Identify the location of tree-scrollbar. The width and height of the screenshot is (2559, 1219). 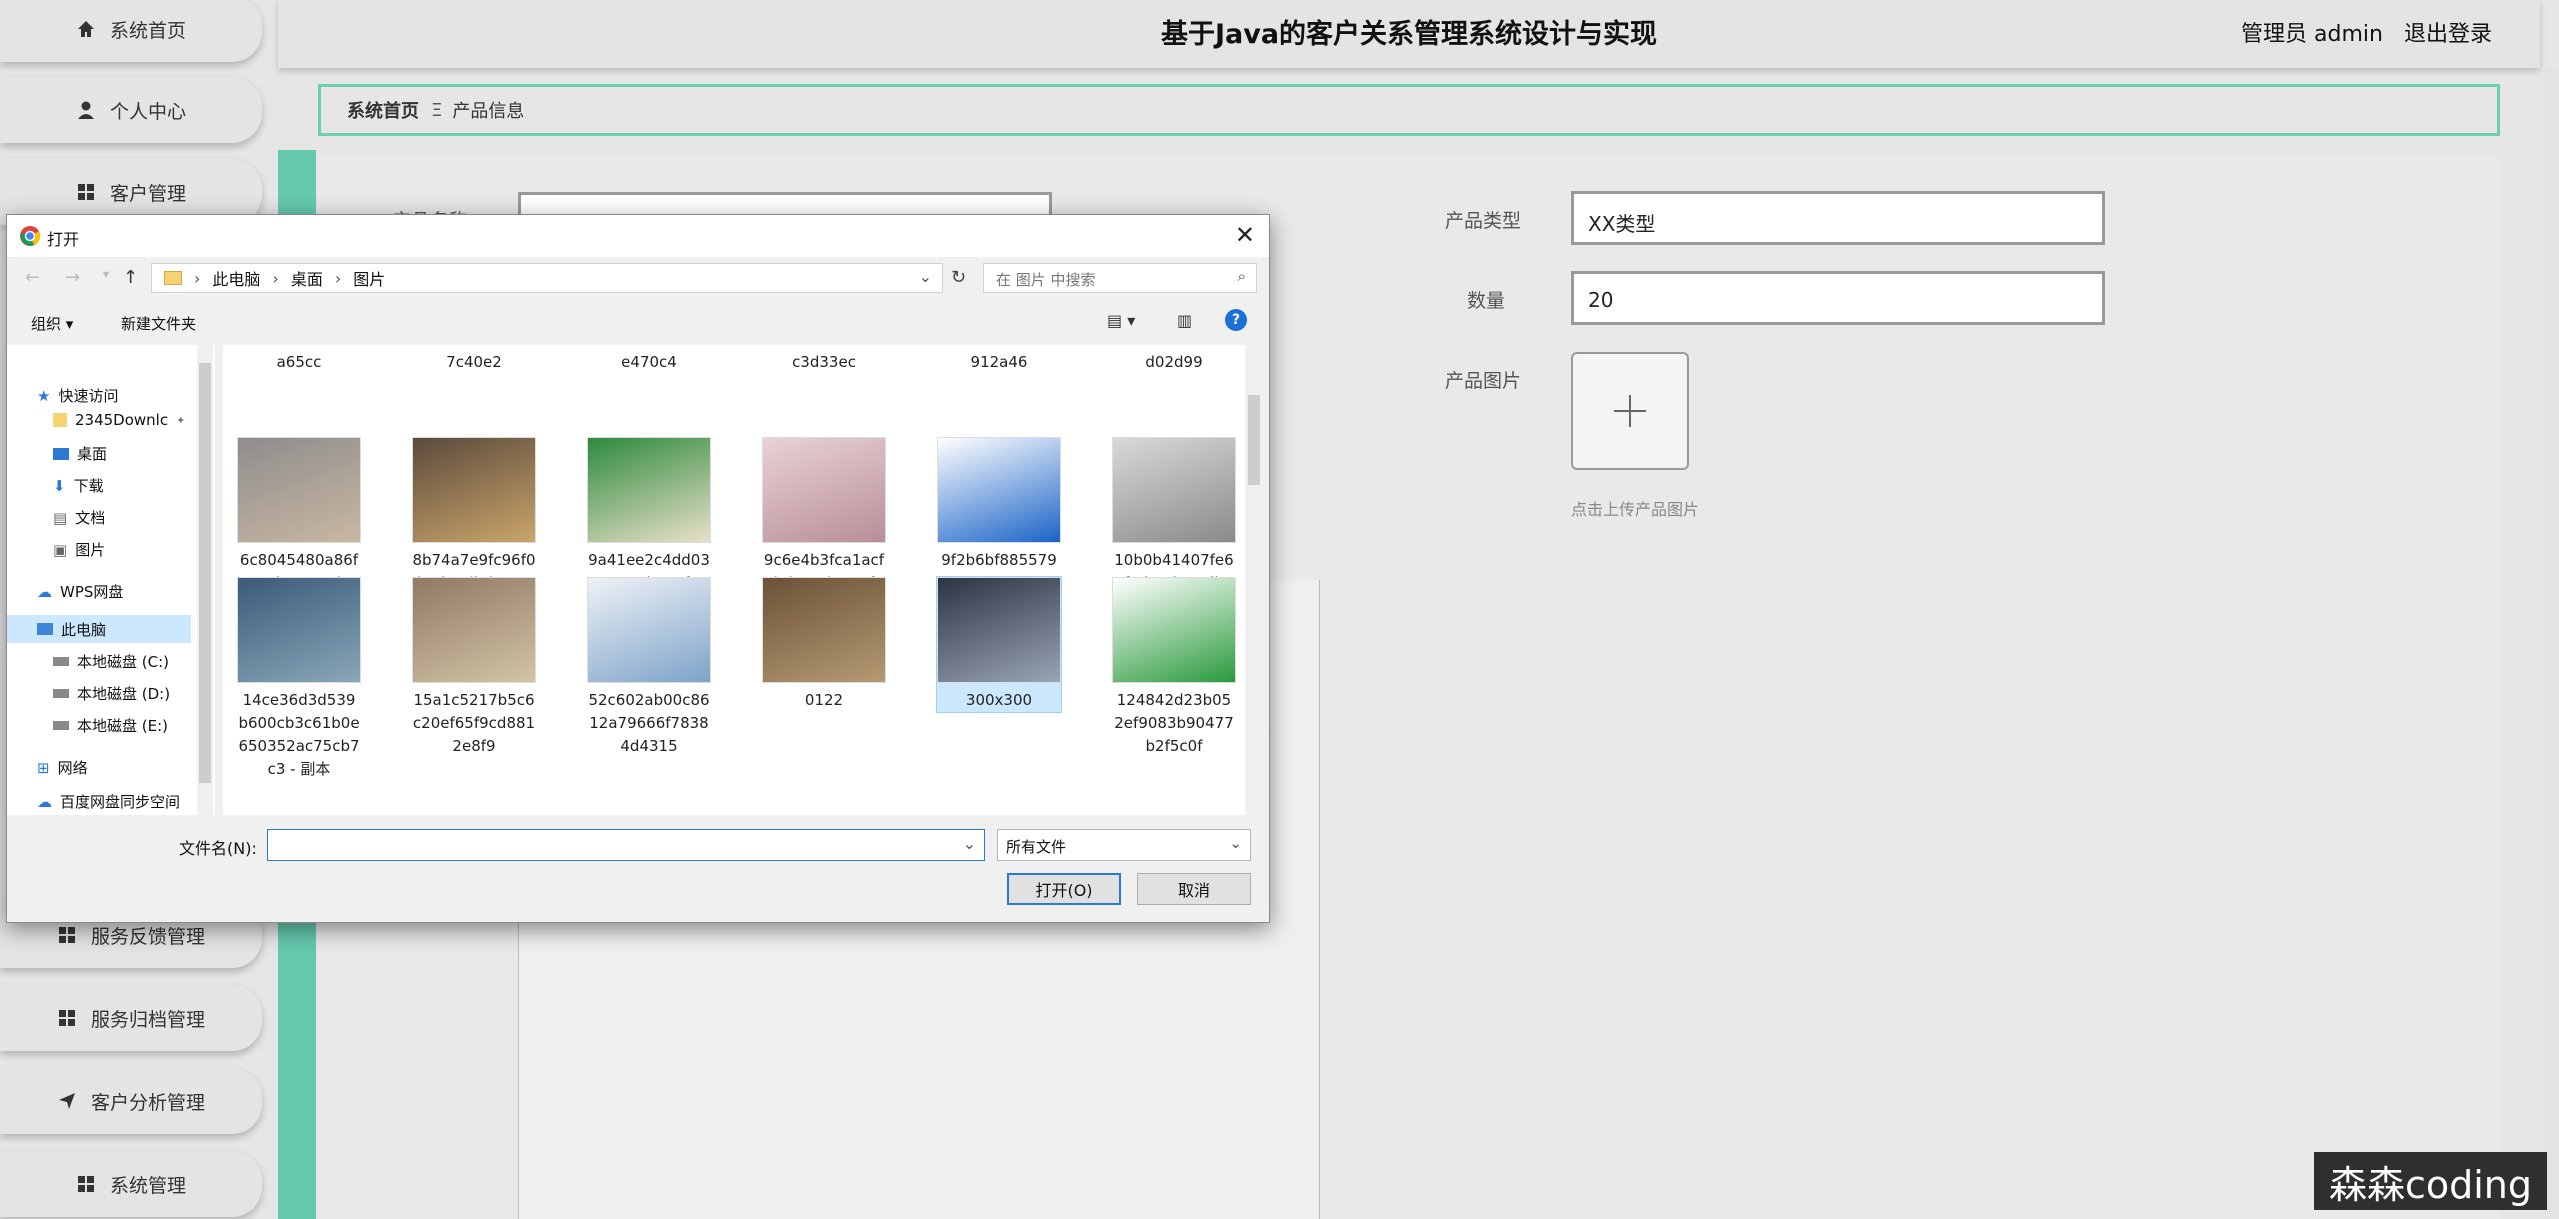
(205, 580).